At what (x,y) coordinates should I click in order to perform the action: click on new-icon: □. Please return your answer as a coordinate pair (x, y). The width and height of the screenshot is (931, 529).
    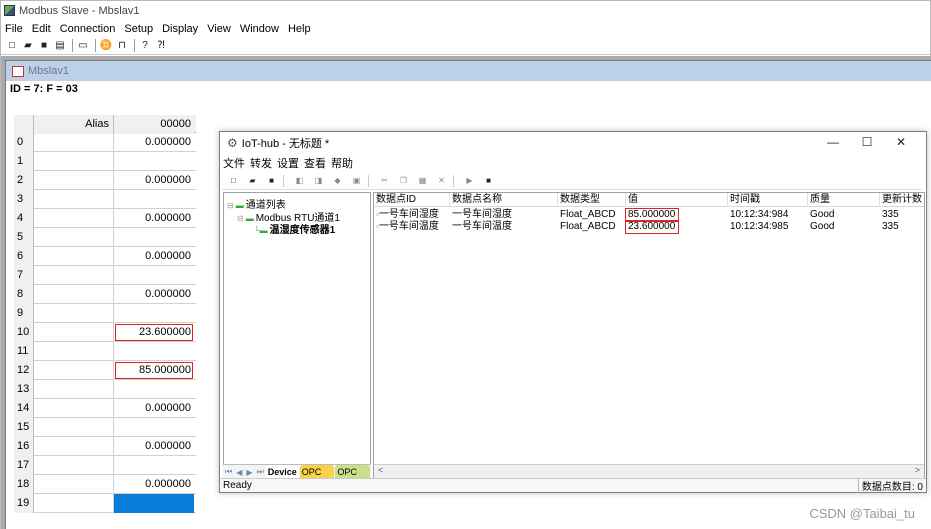
    Looking at the image, I should click on (233, 180).